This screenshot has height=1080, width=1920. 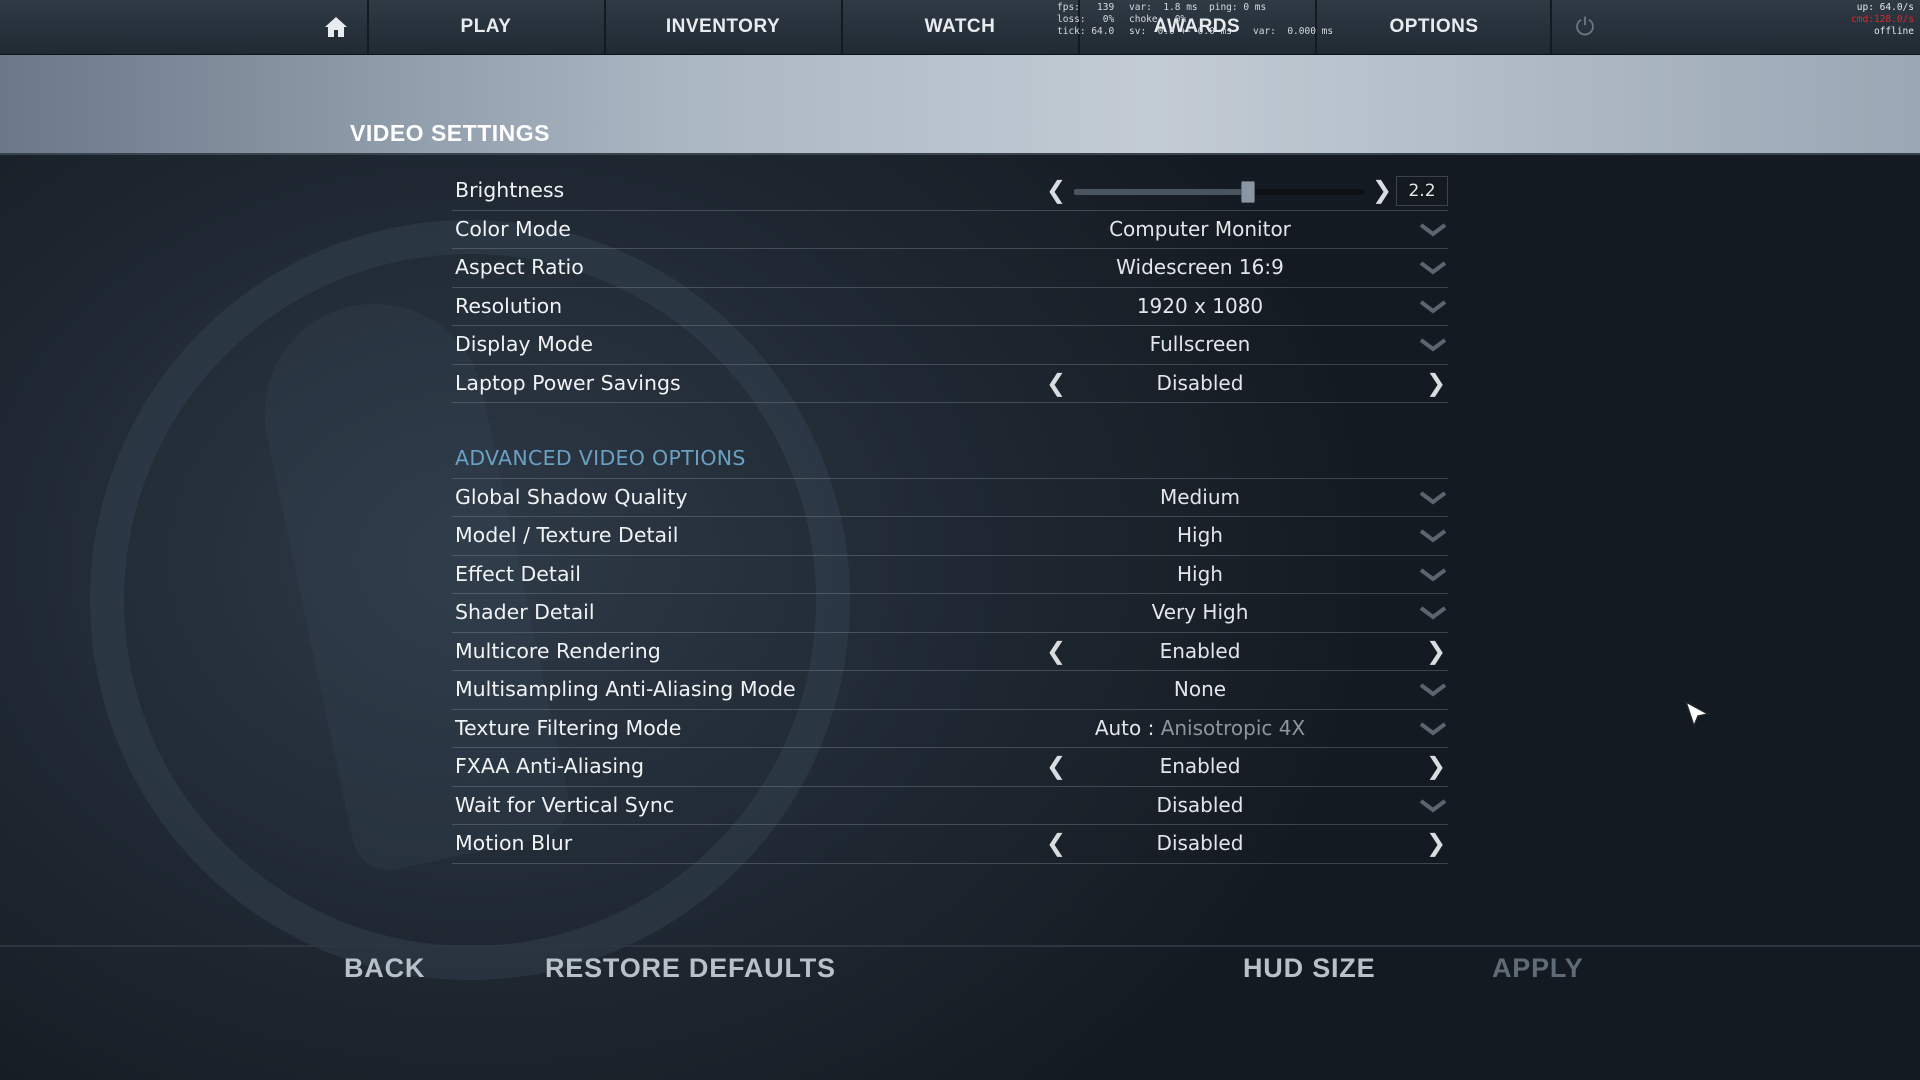 I want to click on tab-watch: WATCH, so click(x=959, y=27).